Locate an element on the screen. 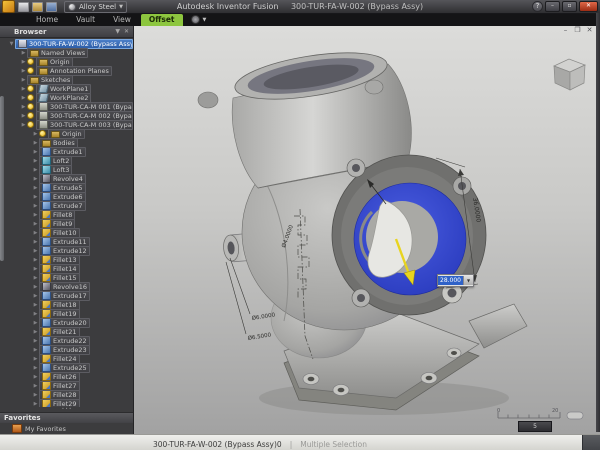  tree-item-fillet21: ▶ Fillet21 is located at coordinates (66, 331).